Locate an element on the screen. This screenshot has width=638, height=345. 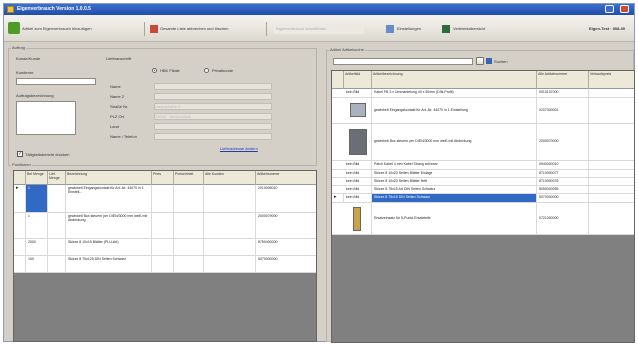
window-title: Eigenverbrauch Version 1.0.0.5 is located at coordinates (54, 9).